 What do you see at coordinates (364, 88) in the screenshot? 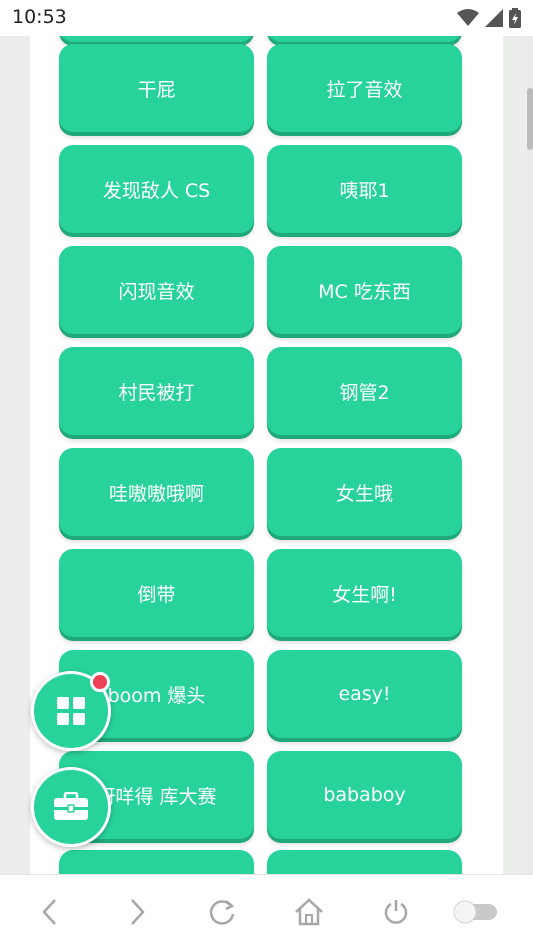
I see `sound-button: 拉了音效` at bounding box center [364, 88].